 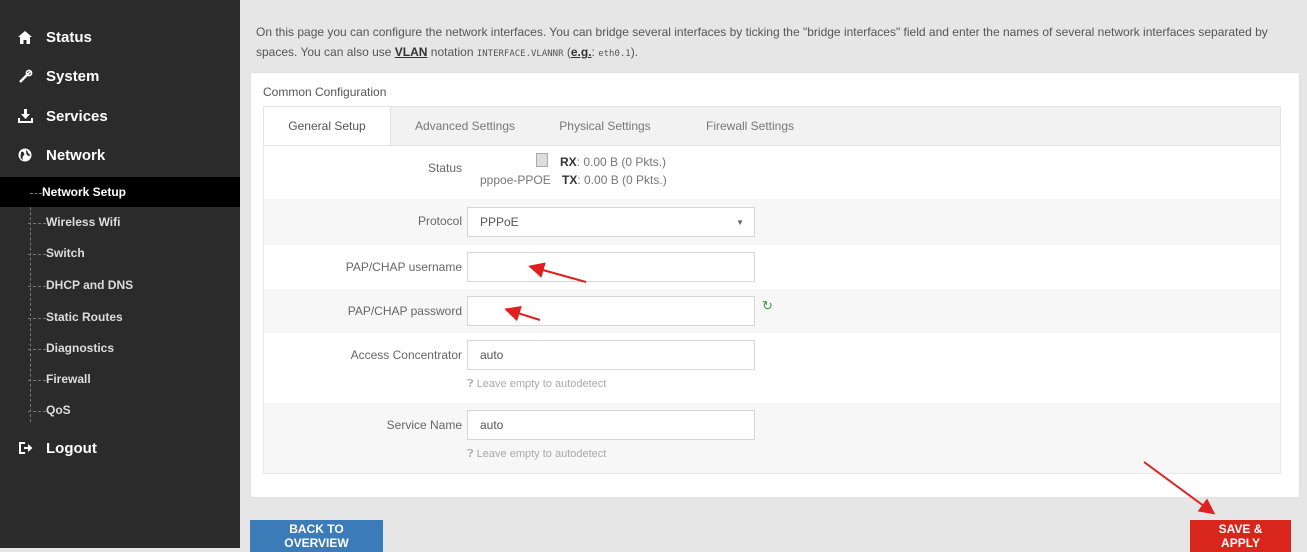 What do you see at coordinates (120, 76) in the screenshot?
I see `nav-system: System` at bounding box center [120, 76].